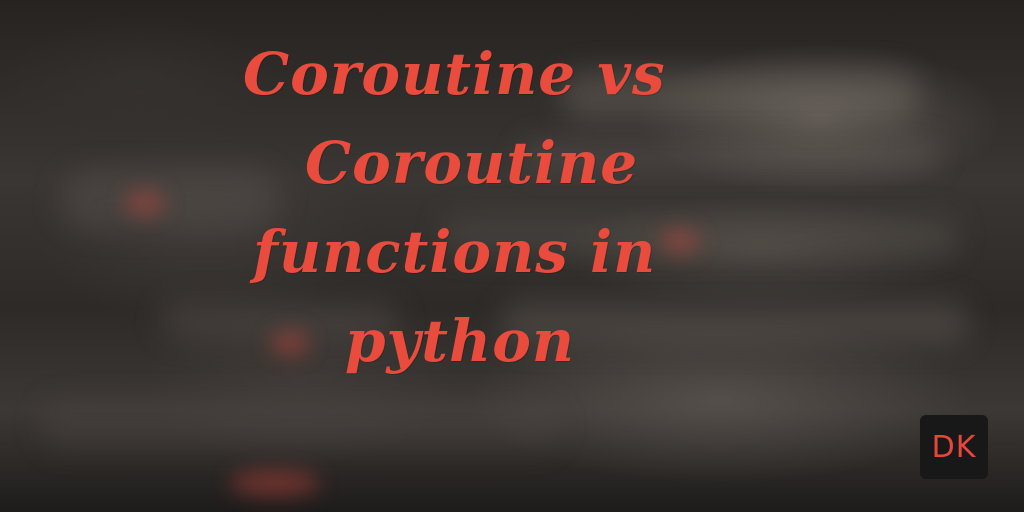 The width and height of the screenshot is (1024, 512). Describe the element at coordinates (455, 252) in the screenshot. I see `title-line-3: functions in` at that location.